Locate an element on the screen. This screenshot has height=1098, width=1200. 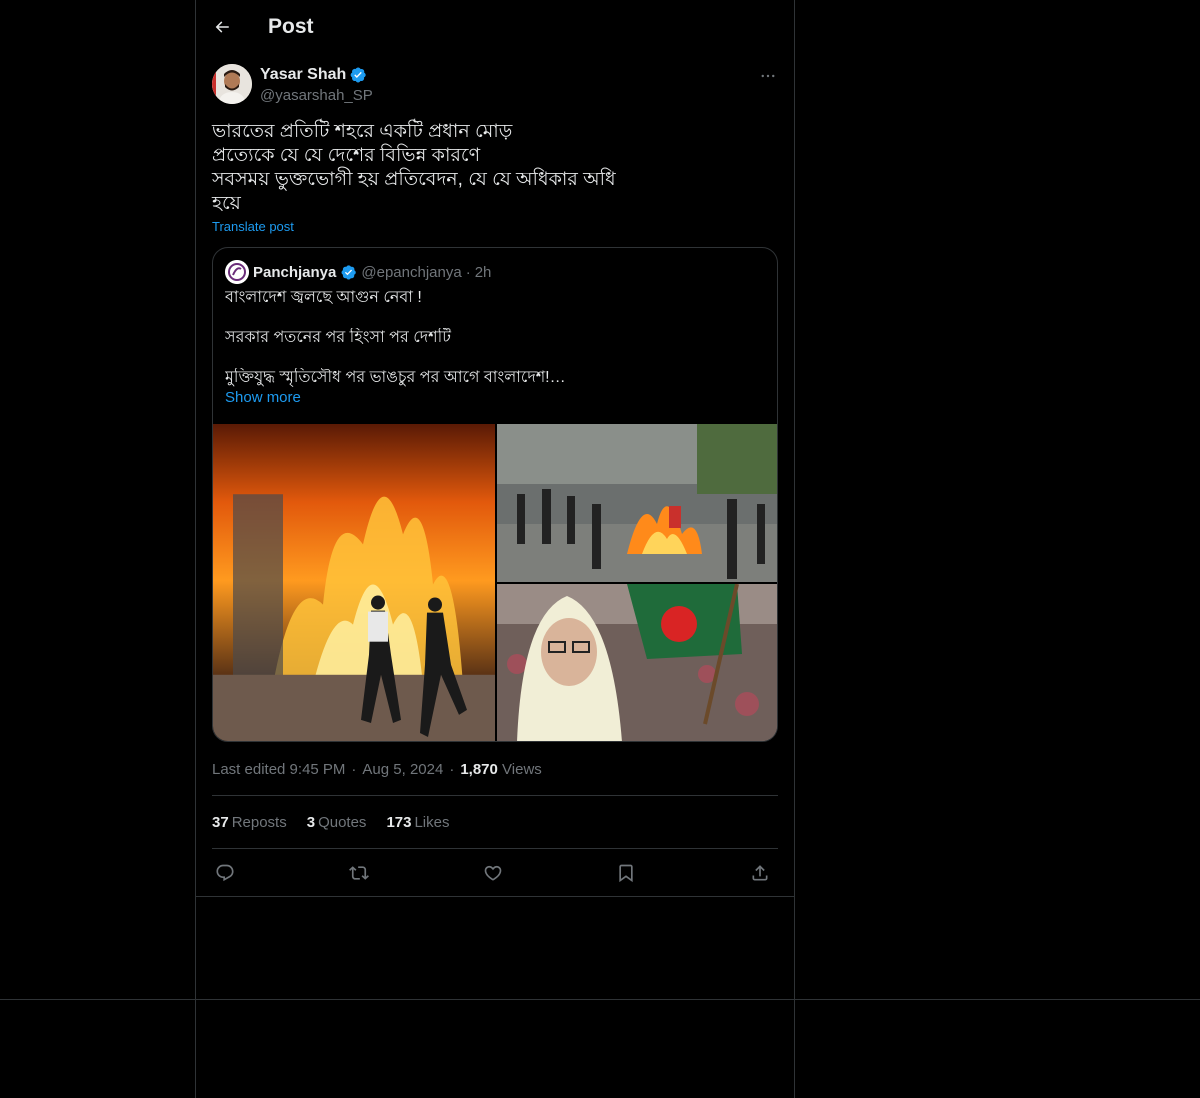
post-actions is located at coordinates (497, 873).